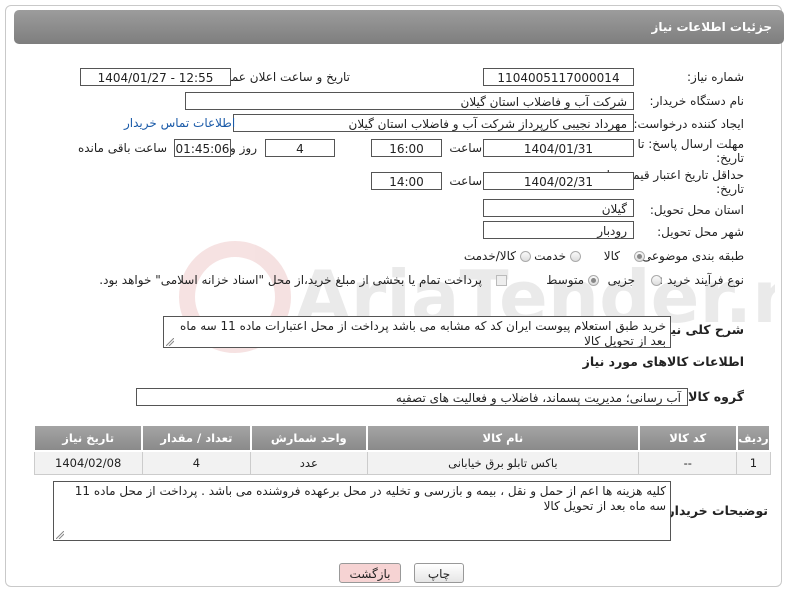 The height and width of the screenshot is (598, 788). What do you see at coordinates (688, 124) in the screenshot?
I see `creator-label: ایجاد کننده درخواست:` at bounding box center [688, 124].